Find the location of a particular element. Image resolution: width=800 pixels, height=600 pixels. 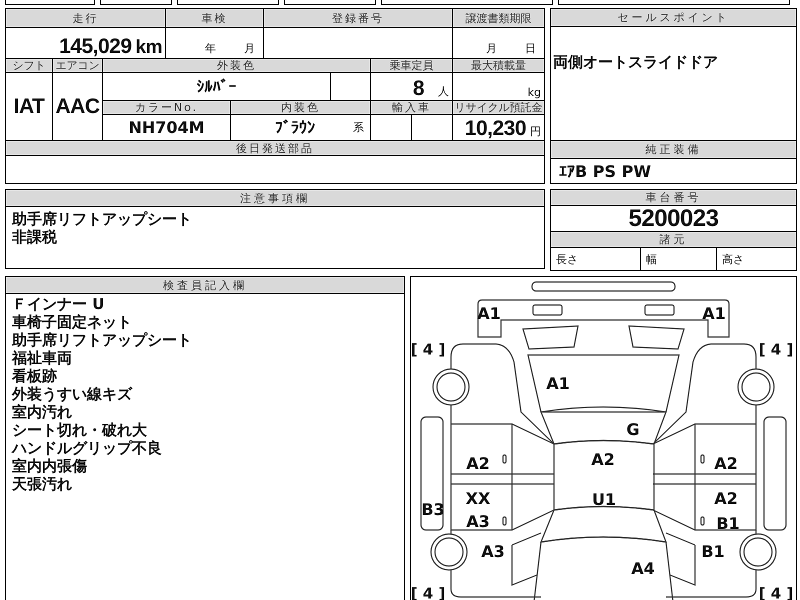

field-label: 純正装備 is located at coordinates (673, 150).